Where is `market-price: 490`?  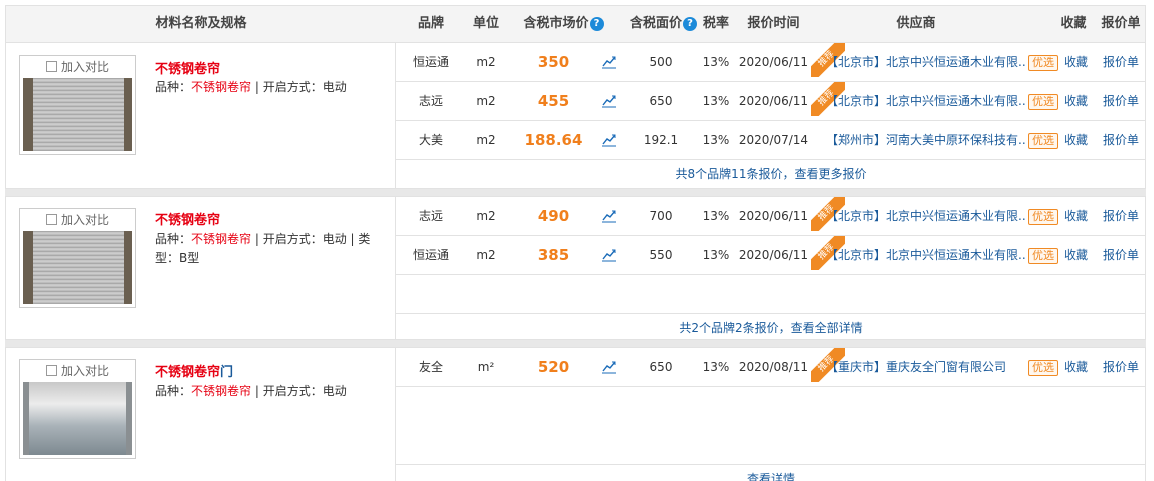
market-price: 490 is located at coordinates (553, 216).